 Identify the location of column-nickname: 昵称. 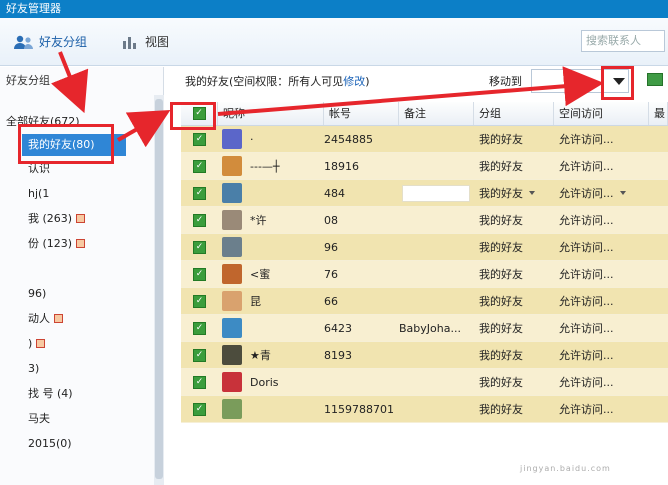
(271, 113).